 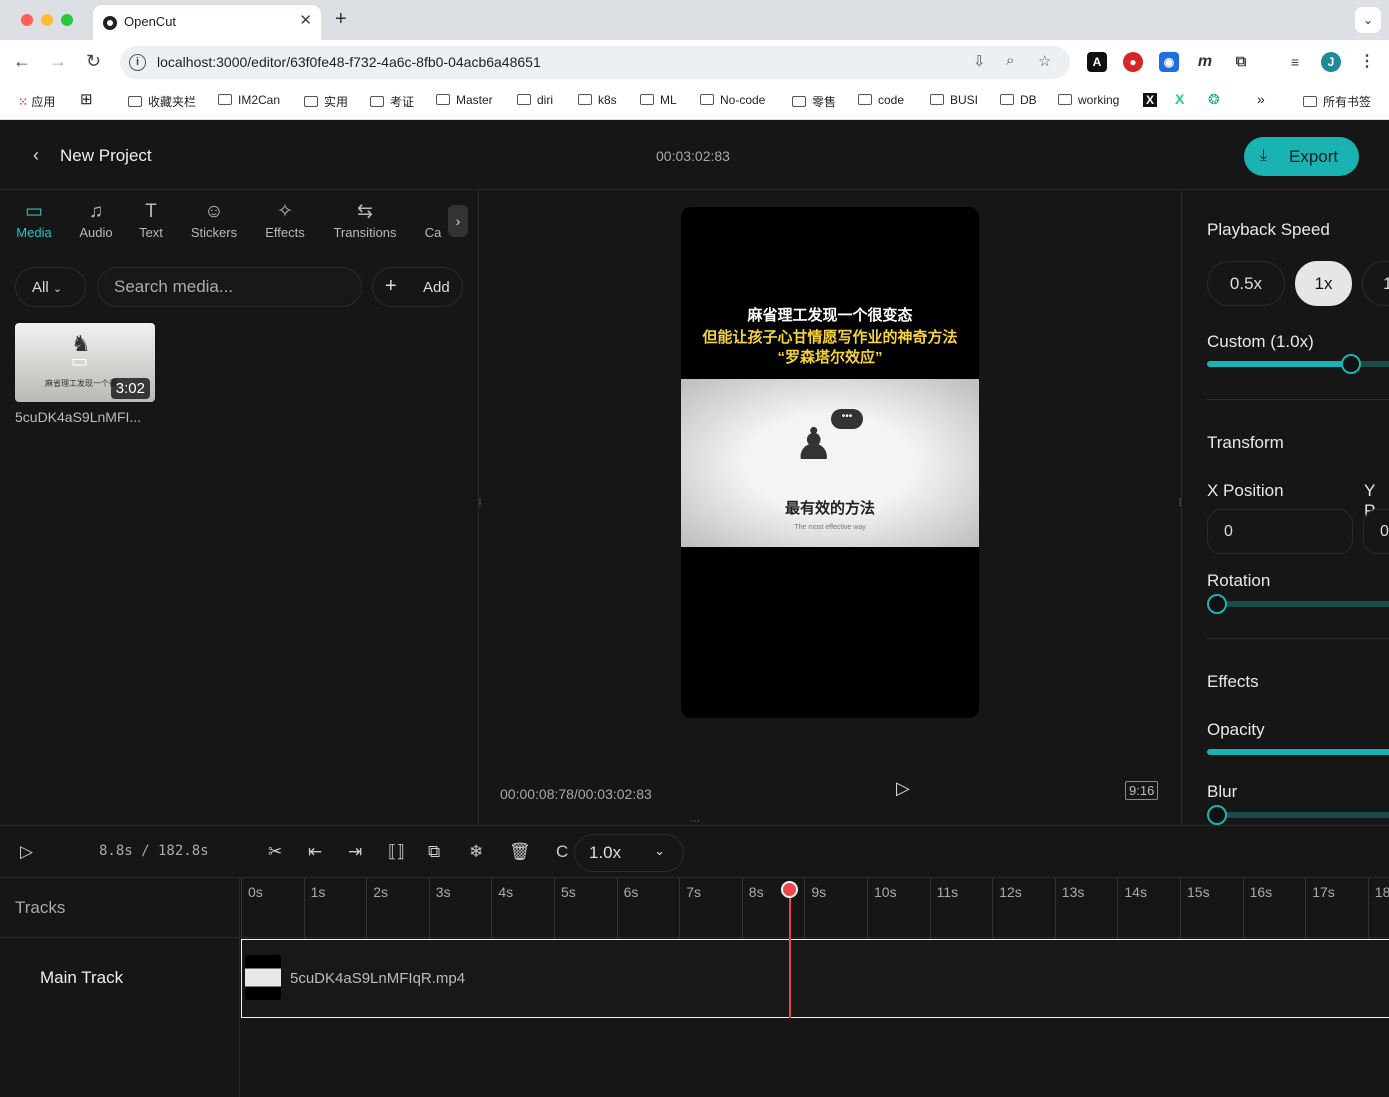 I want to click on media-control-icon: ≡, so click(x=1295, y=62).